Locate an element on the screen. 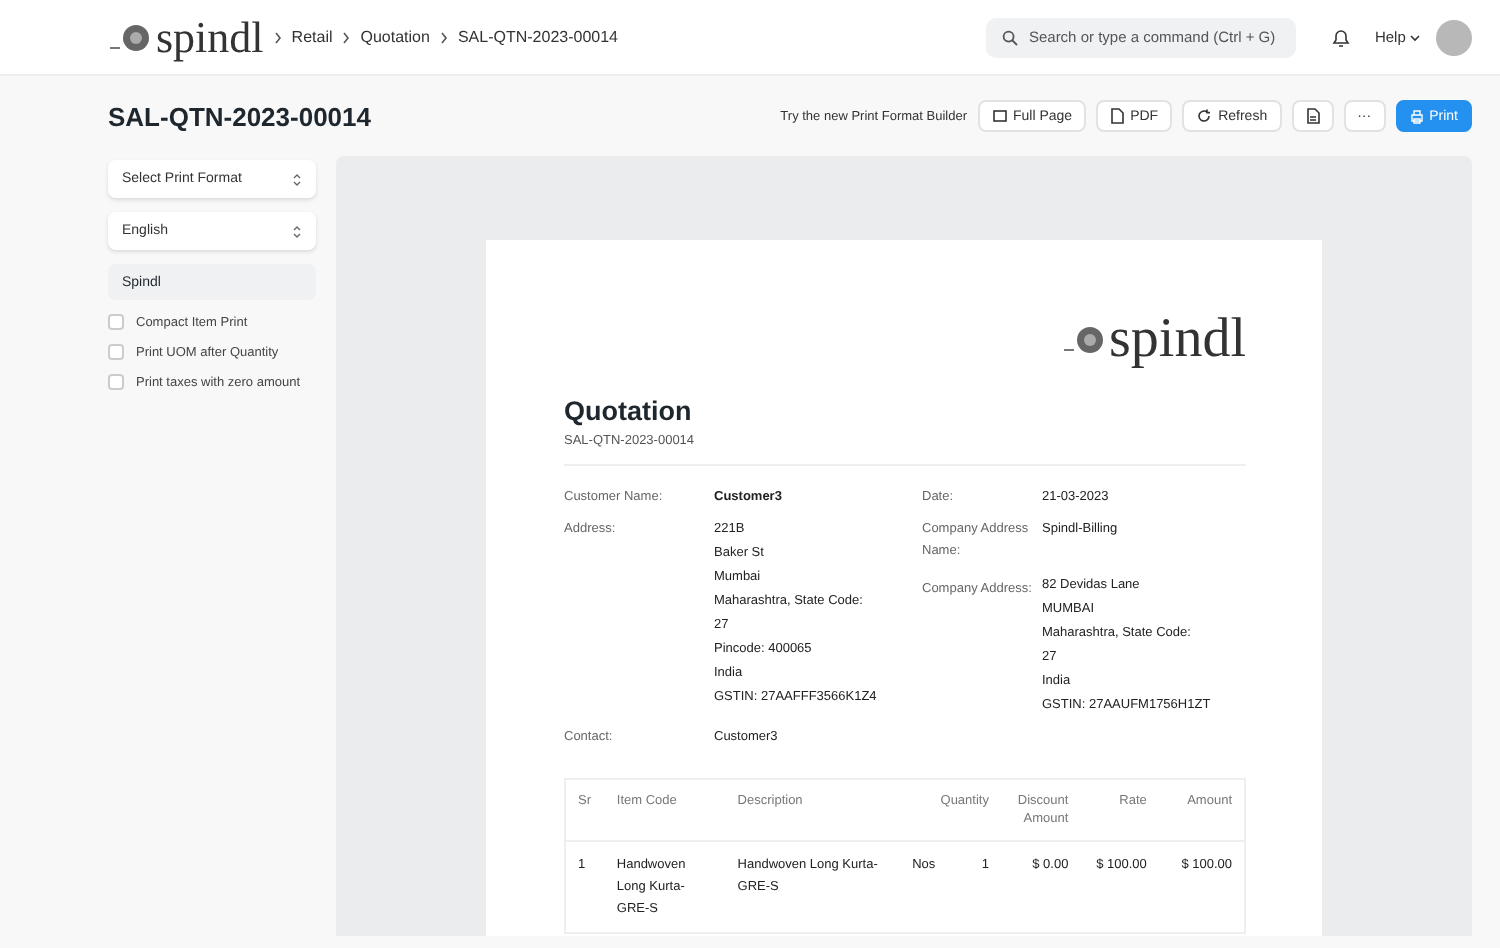 The width and height of the screenshot is (1500, 948). breadcrumb-link: Retail is located at coordinates (312, 37).